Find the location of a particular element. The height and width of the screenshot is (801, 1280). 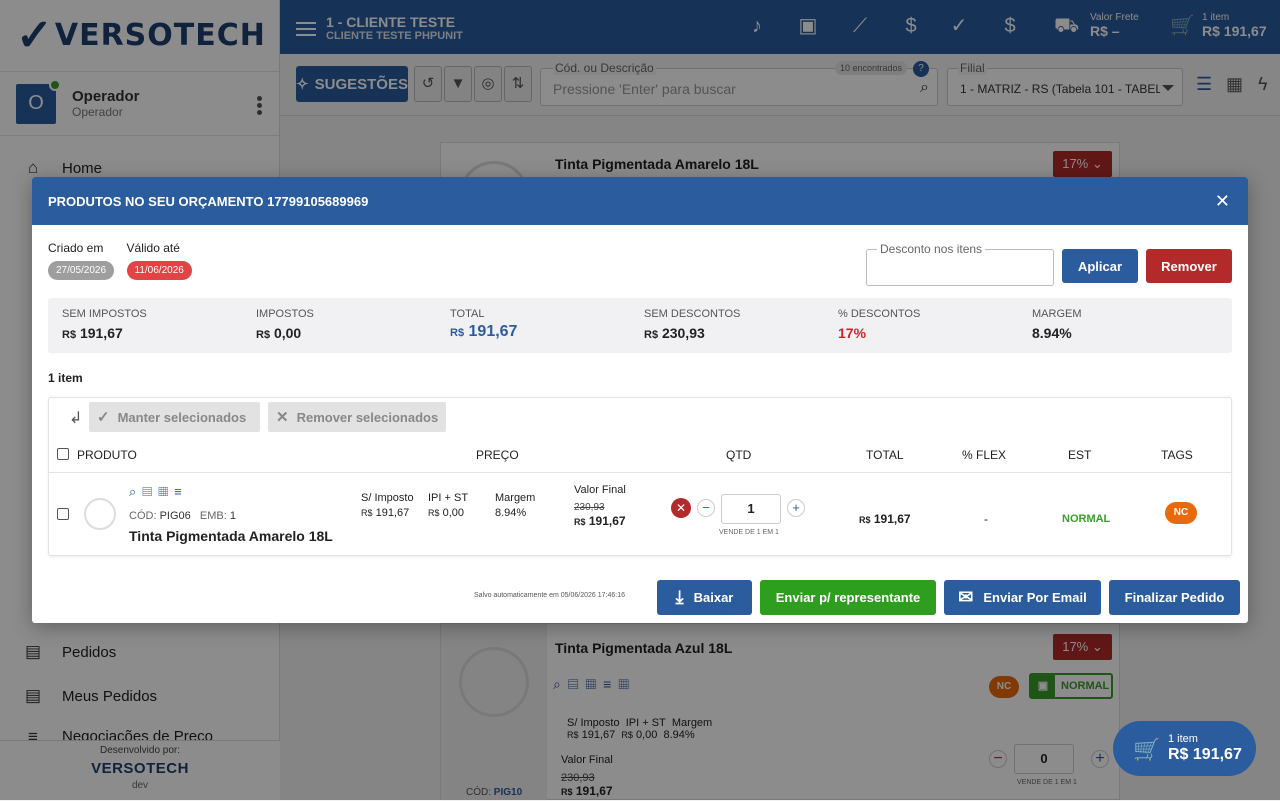

select-all-checkbox is located at coordinates (63, 454).